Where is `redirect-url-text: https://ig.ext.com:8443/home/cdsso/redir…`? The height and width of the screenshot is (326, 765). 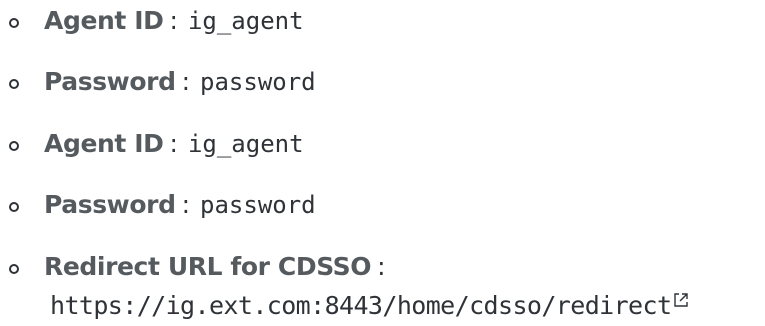 redirect-url-text: https://ig.ext.com:8443/home/cdsso/redir… is located at coordinates (361, 305).